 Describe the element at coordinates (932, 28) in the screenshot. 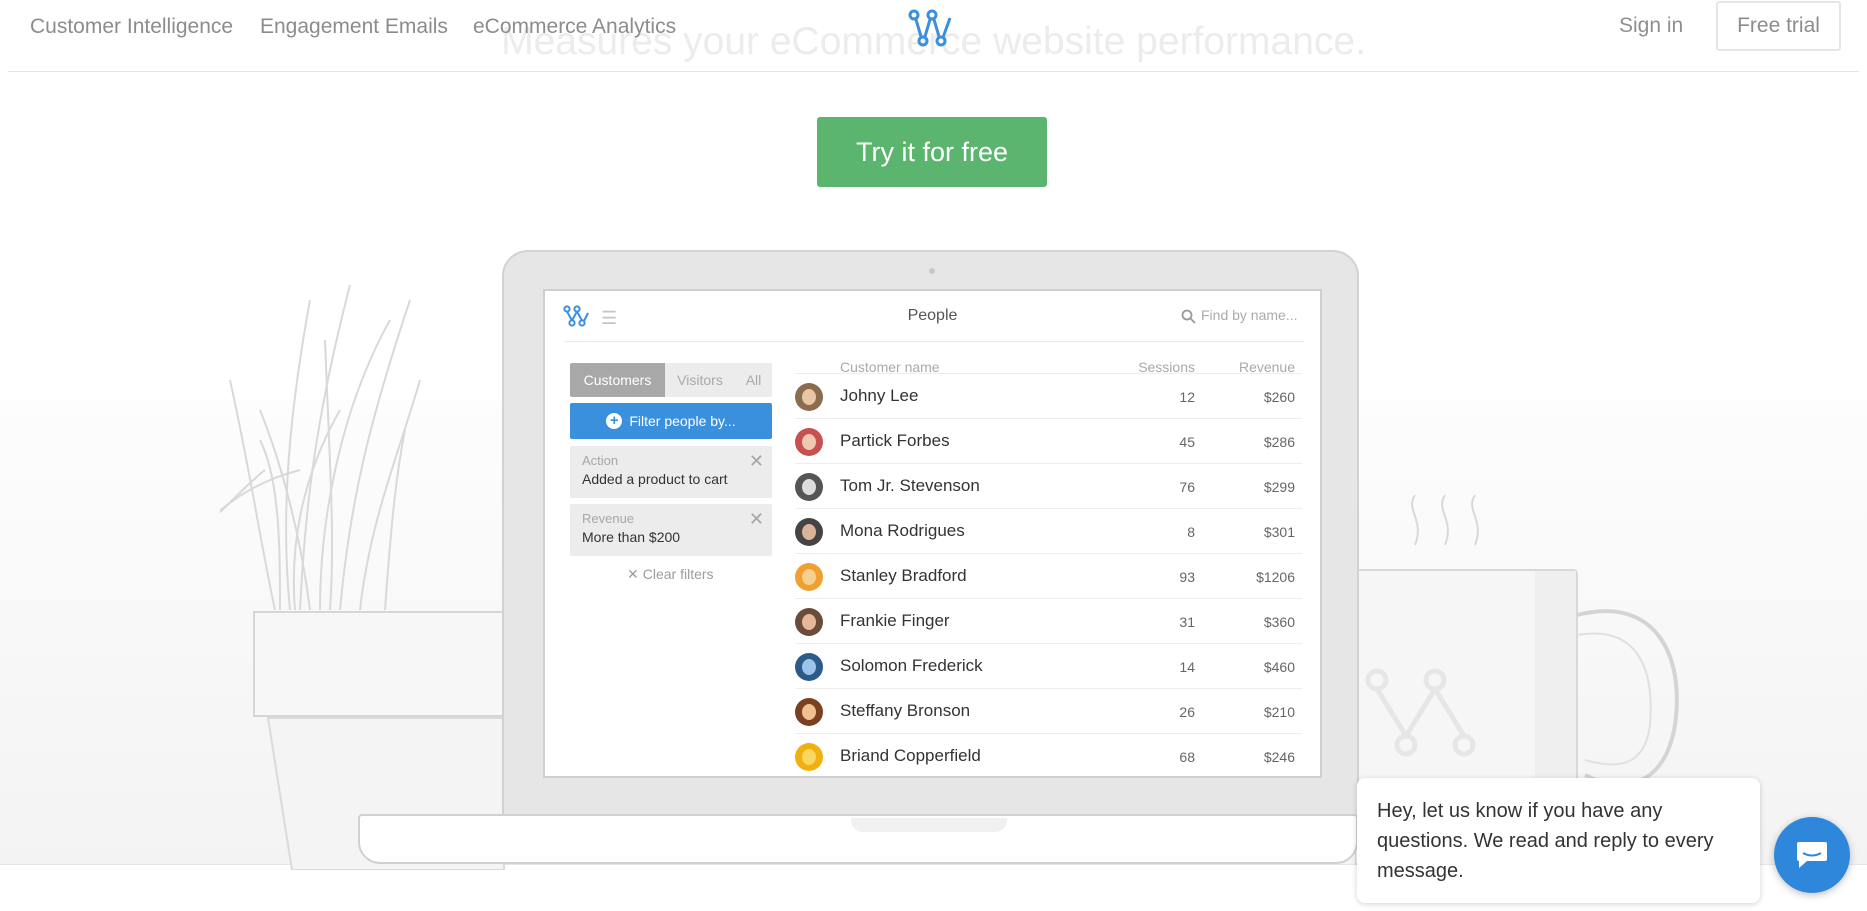

I see `brand-logo-icon` at that location.